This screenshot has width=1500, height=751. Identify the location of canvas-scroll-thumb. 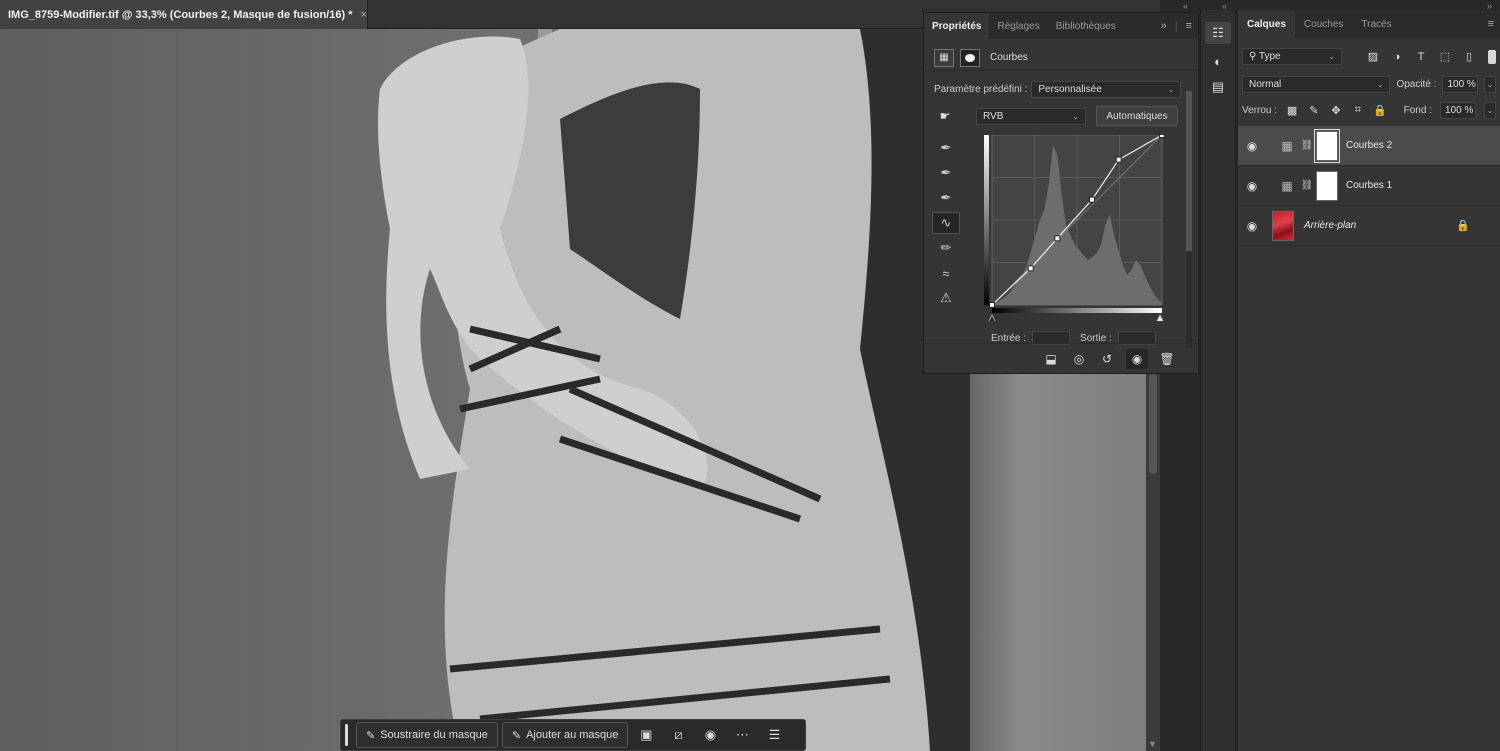
(1153, 424).